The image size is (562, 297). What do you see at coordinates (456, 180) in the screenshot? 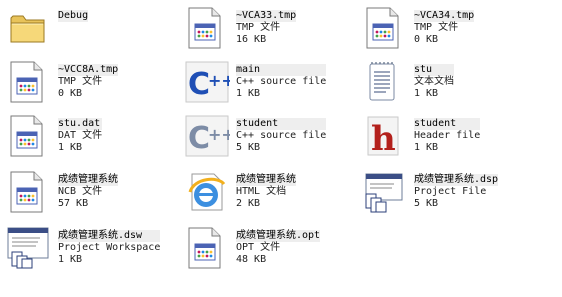
I see `file-name: 成绩管理系统.dsp` at bounding box center [456, 180].